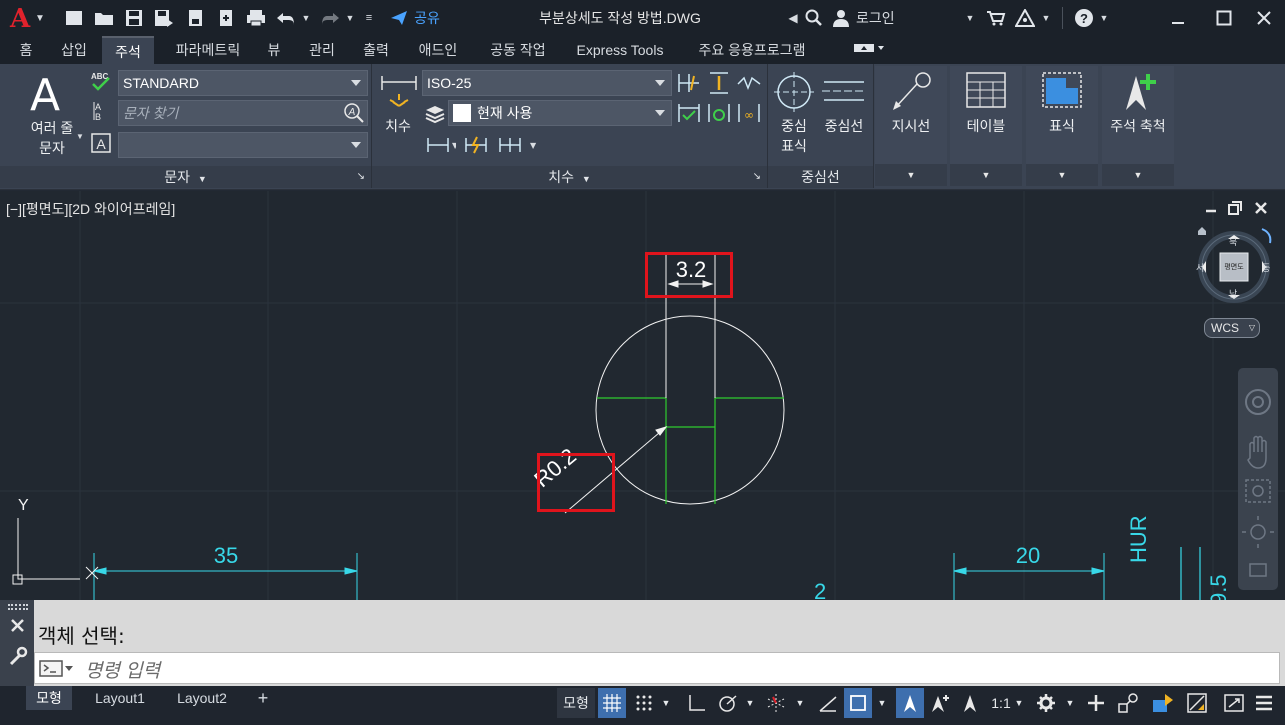  I want to click on command-line-customize-wrench-icon, so click(18, 656).